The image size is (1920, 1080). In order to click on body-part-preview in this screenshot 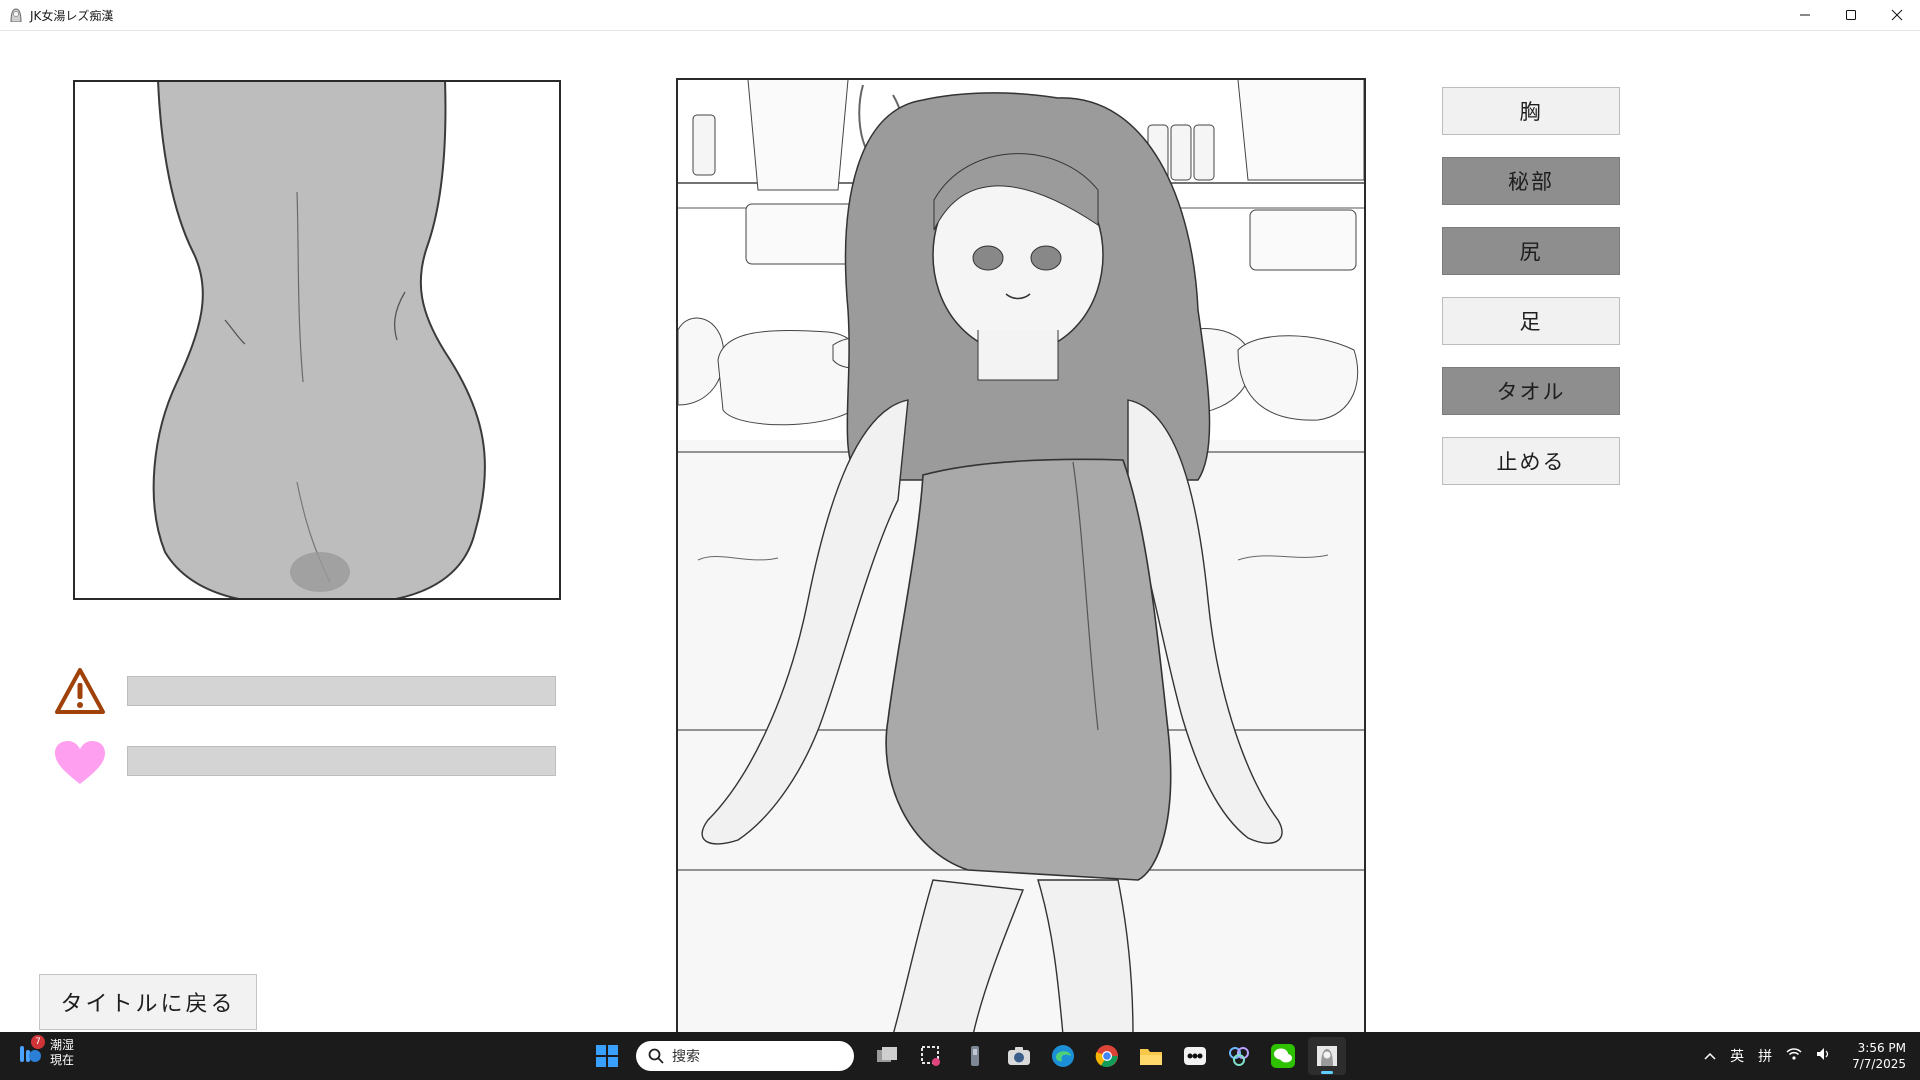, I will do `click(317, 340)`.